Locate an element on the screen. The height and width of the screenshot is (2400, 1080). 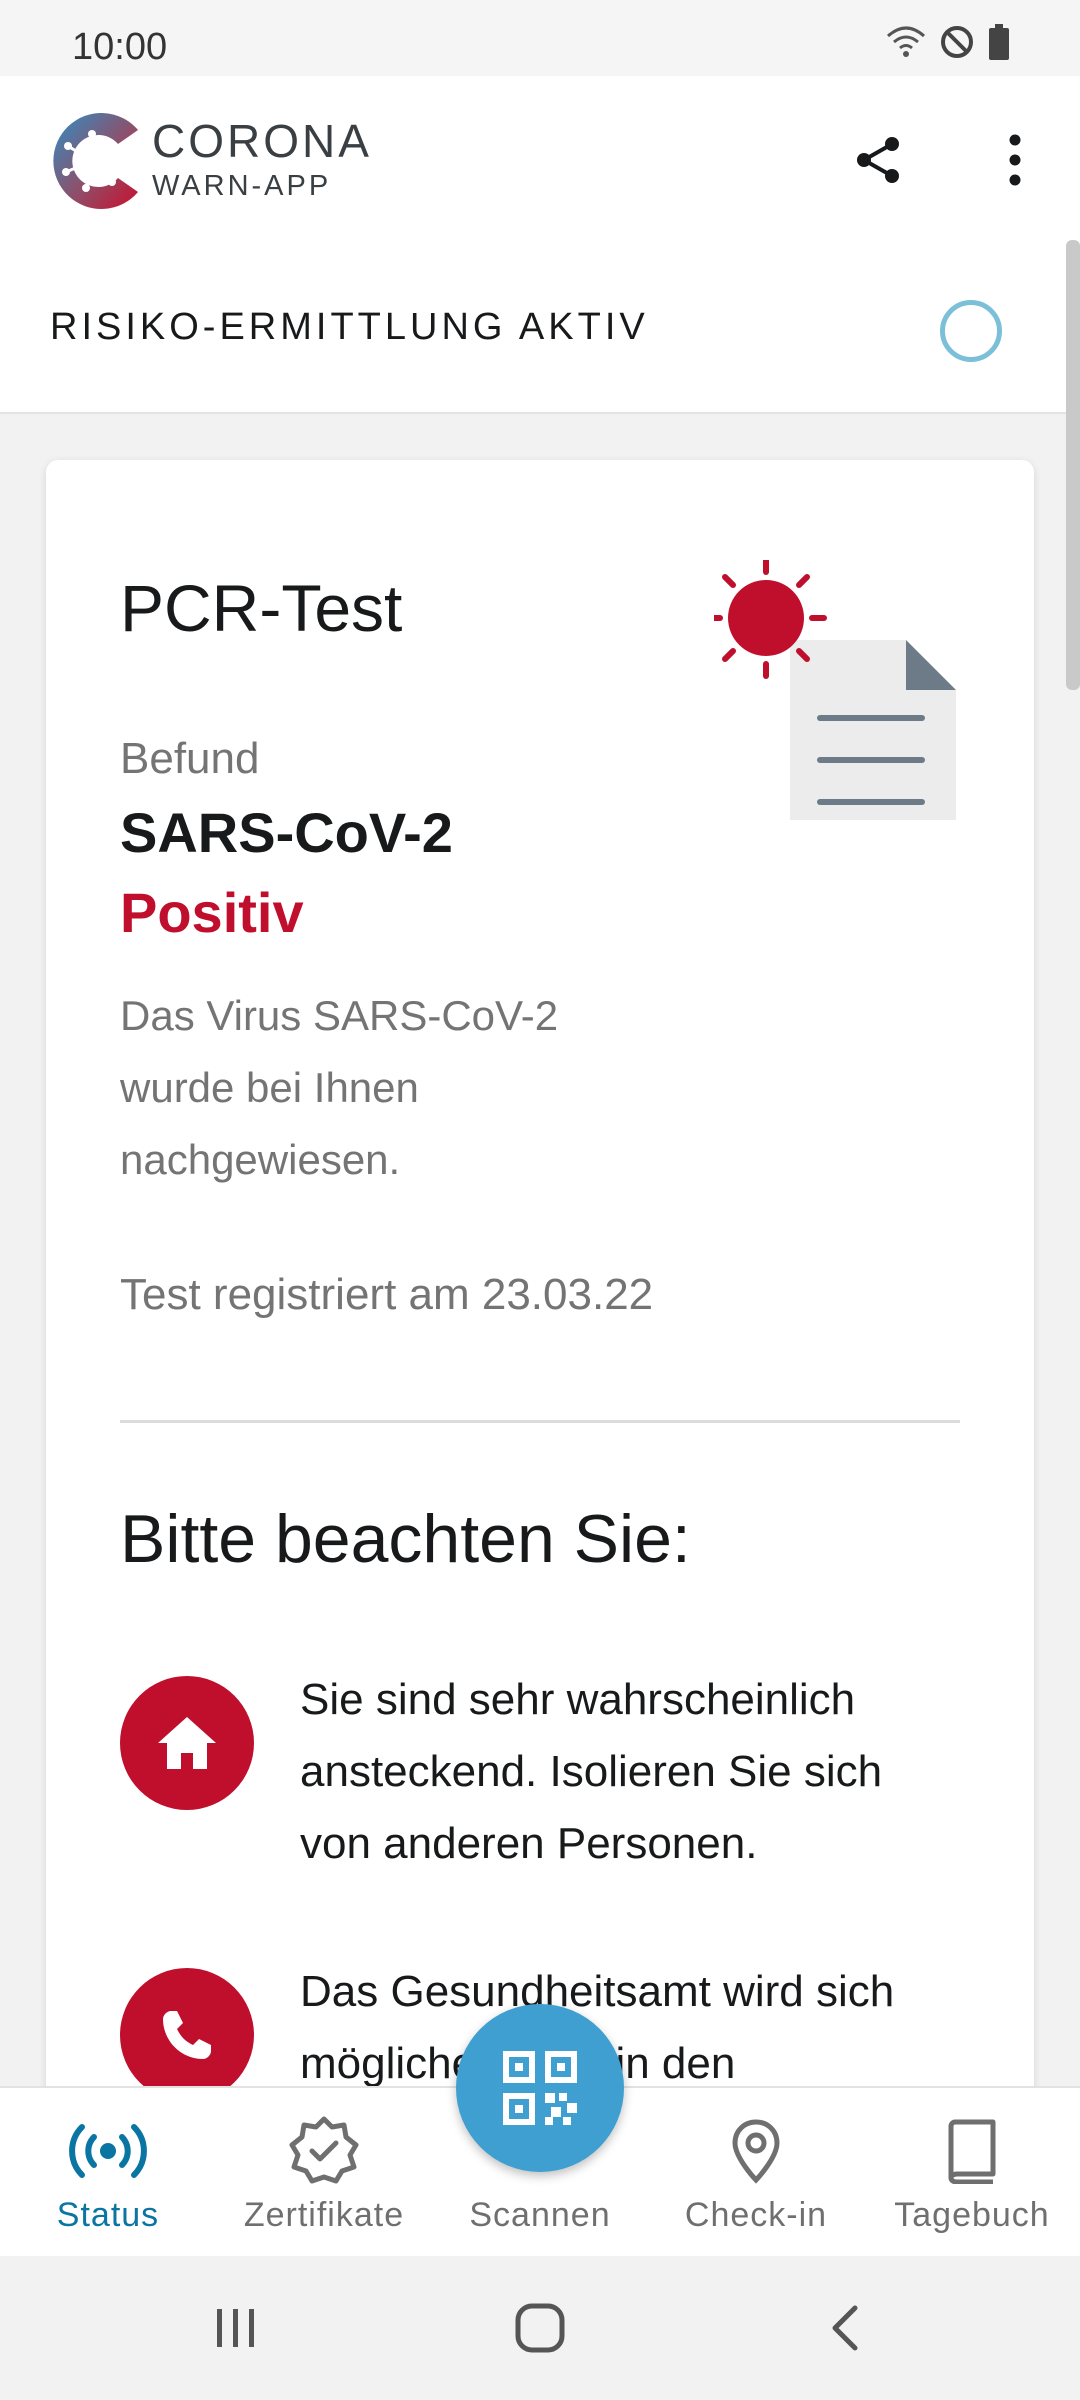
back-button-icon is located at coordinates (844, 2328).